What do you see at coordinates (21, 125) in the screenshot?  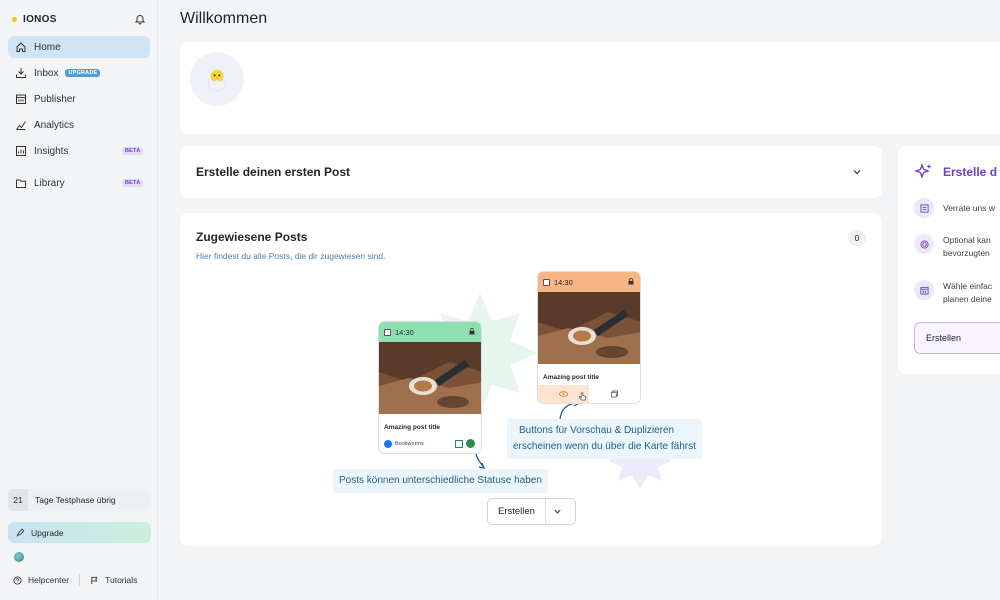 I see `analytics-icon` at bounding box center [21, 125].